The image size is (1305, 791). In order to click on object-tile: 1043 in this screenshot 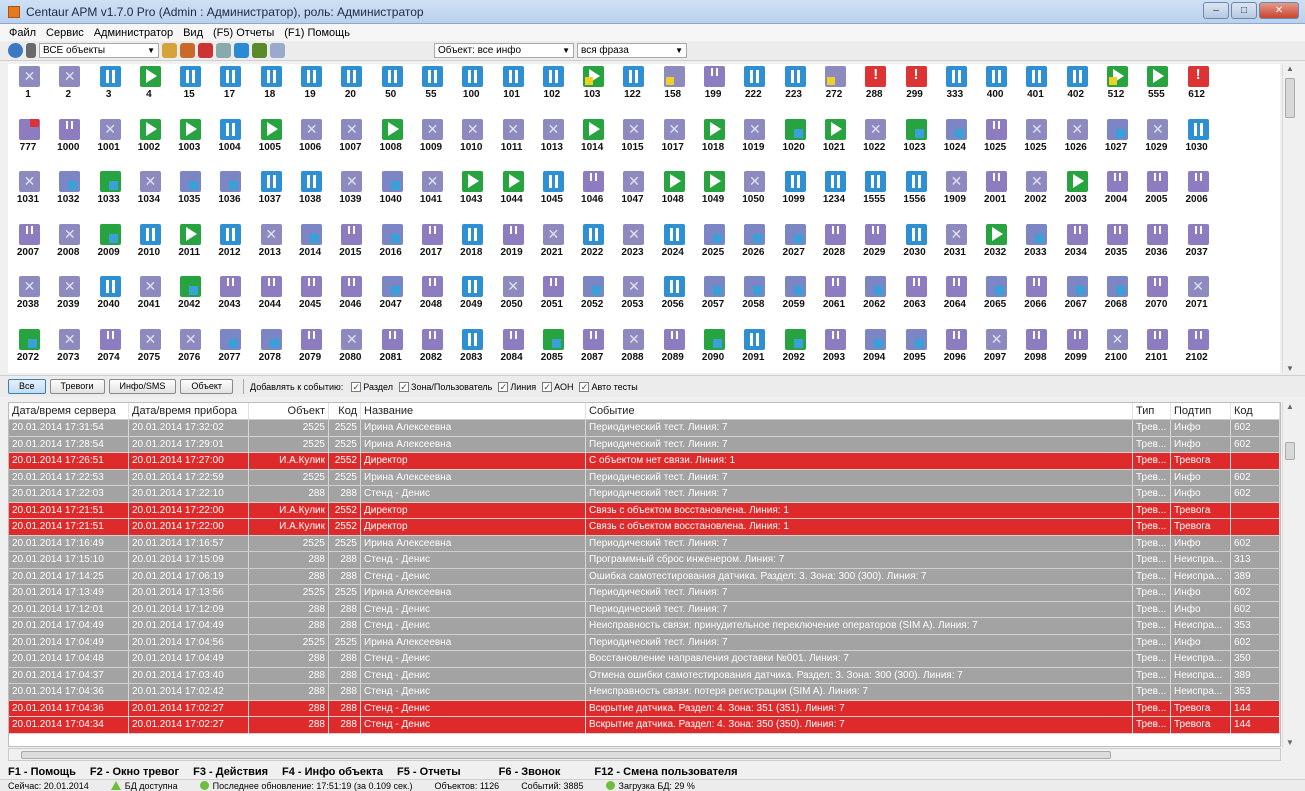, I will do `click(471, 198)`.